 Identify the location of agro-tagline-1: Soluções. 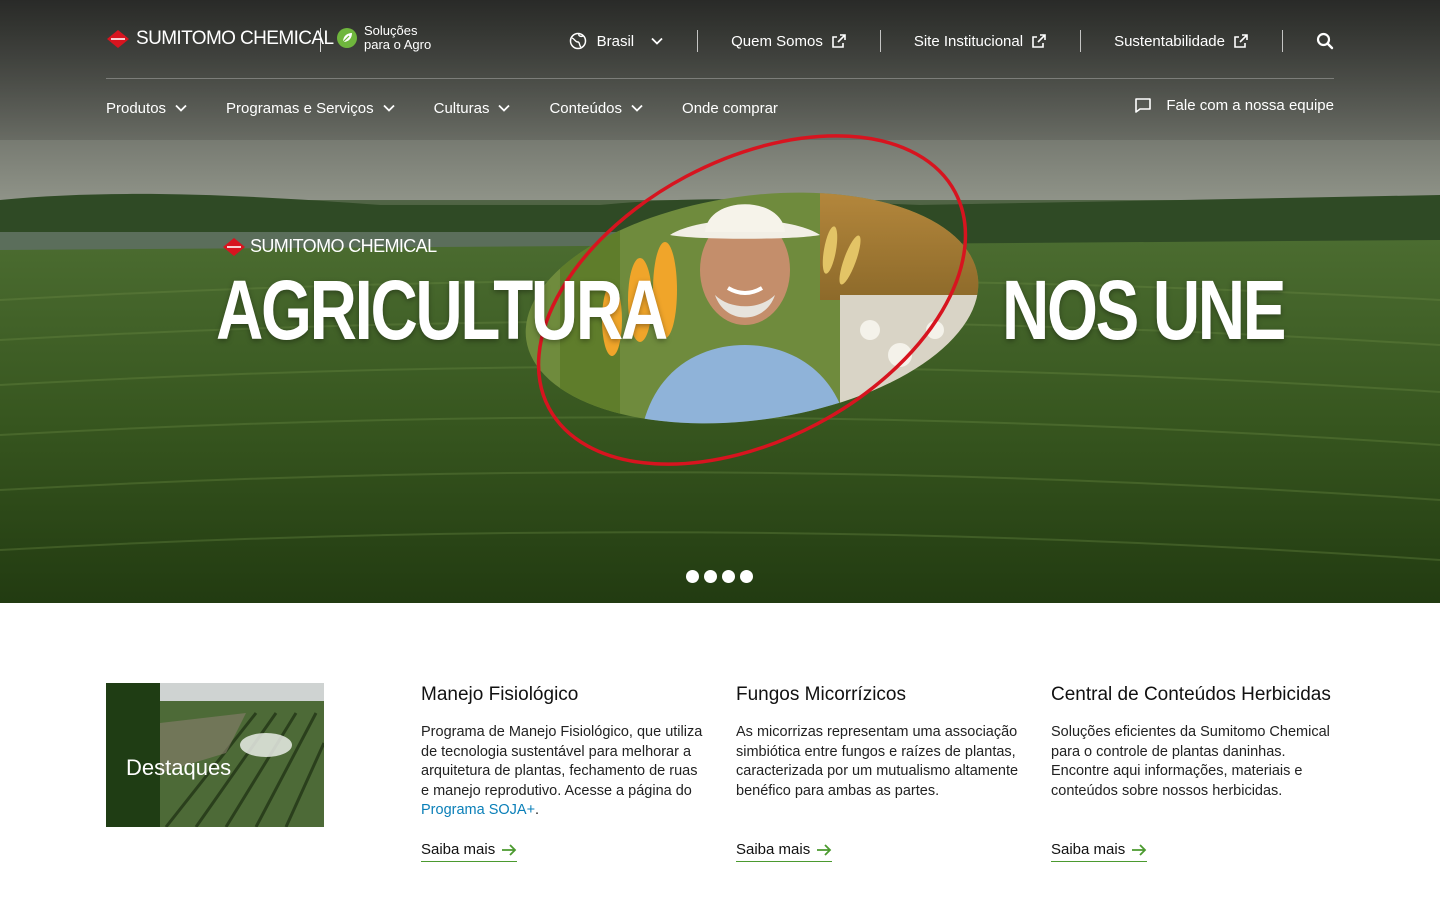
(391, 30).